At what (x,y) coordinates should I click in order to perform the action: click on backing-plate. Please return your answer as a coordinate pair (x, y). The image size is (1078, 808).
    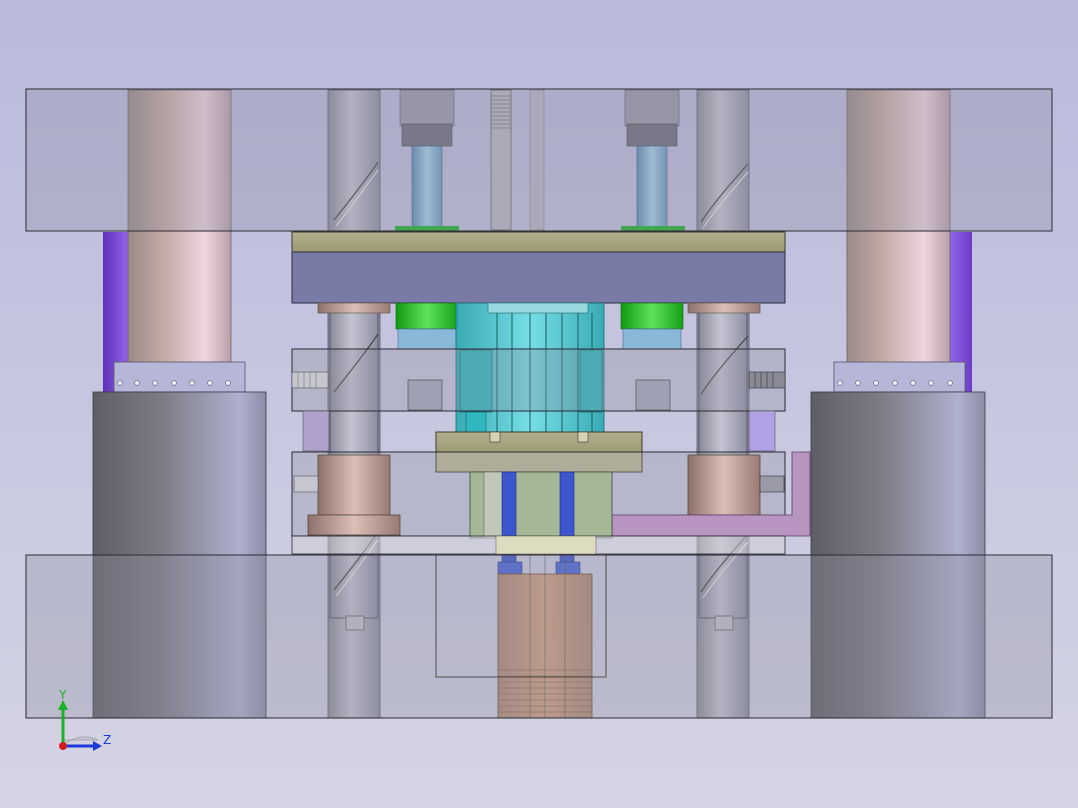
    Looking at the image, I should click on (538, 277).